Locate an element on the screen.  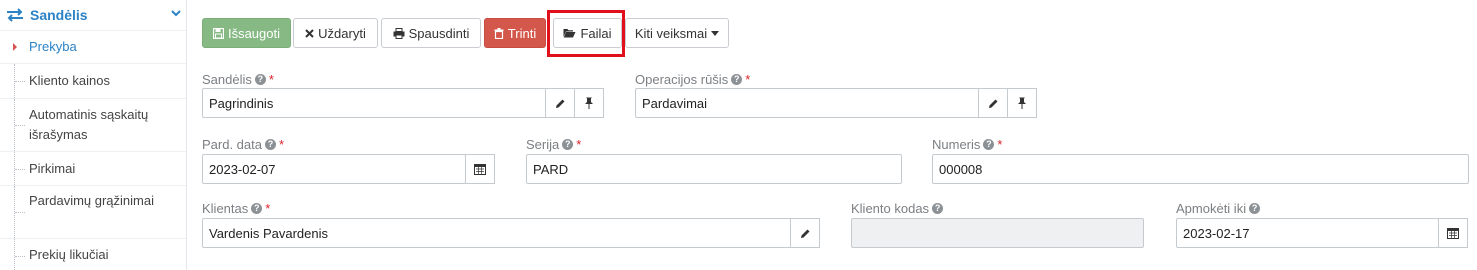
client-code-label-text: Kliento kodas is located at coordinates (890, 208).